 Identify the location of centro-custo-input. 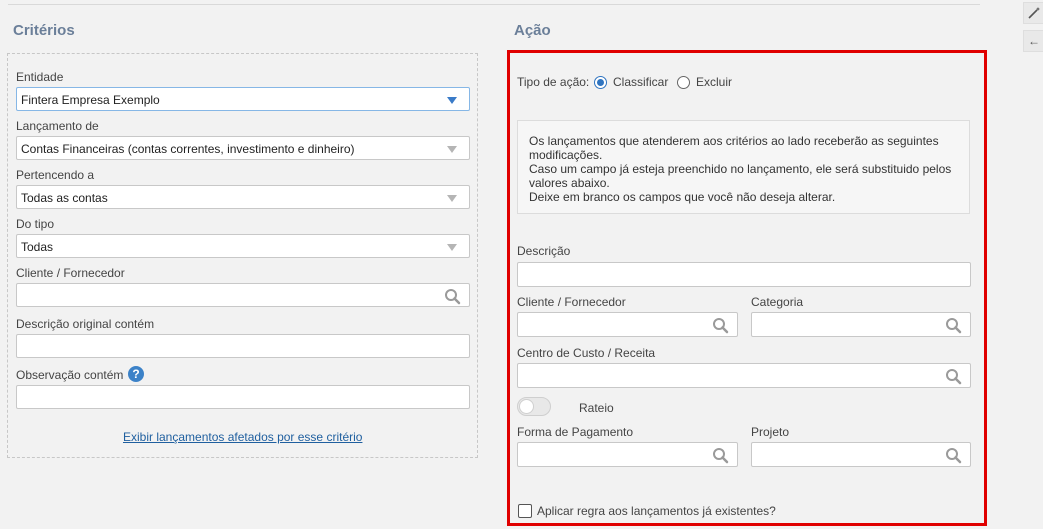
(744, 375).